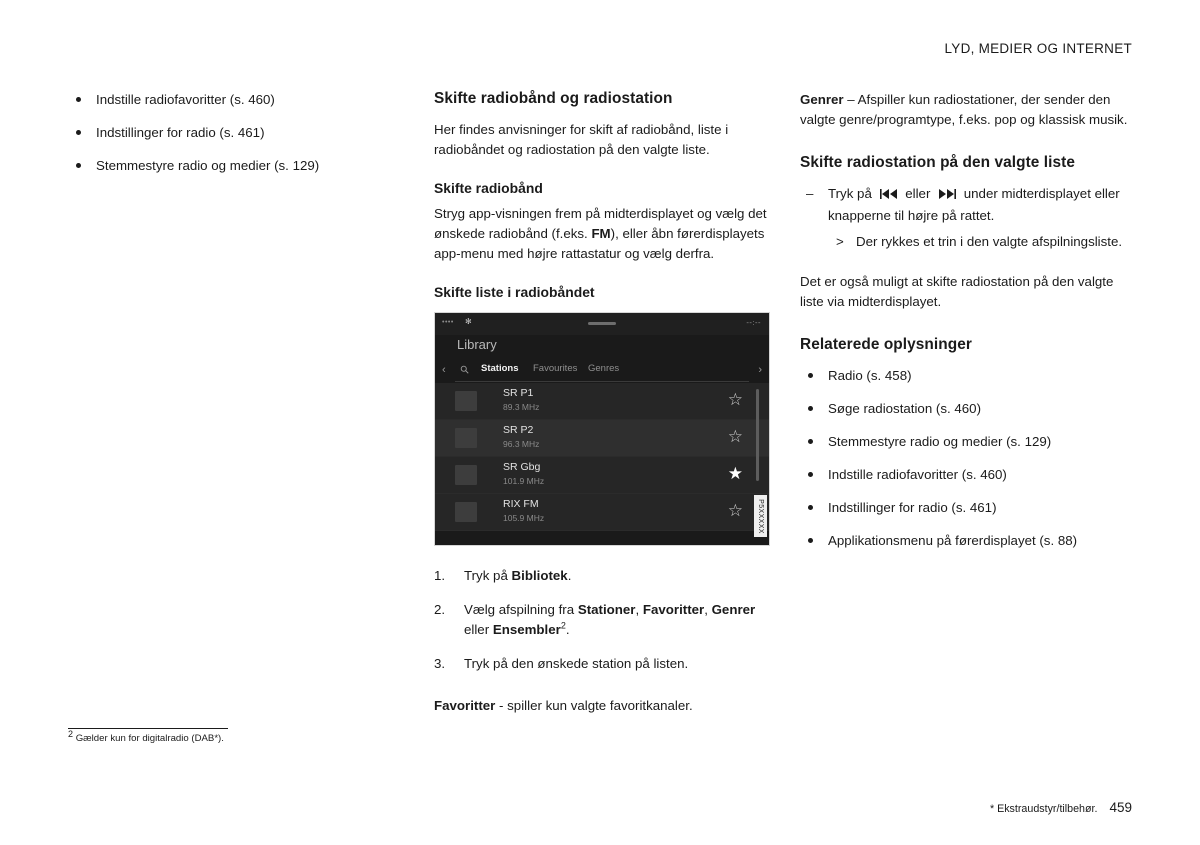 The image size is (1200, 845). I want to click on step-text-post: ., so click(567, 629).